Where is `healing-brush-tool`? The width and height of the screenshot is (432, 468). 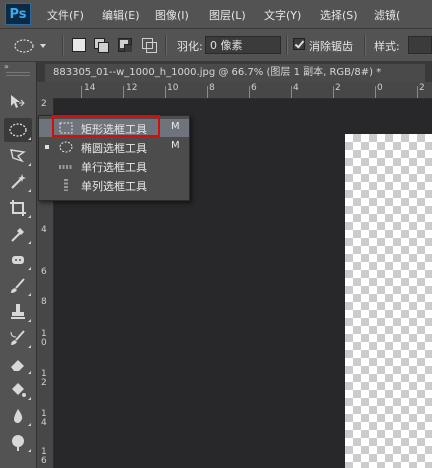 healing-brush-tool is located at coordinates (18, 260).